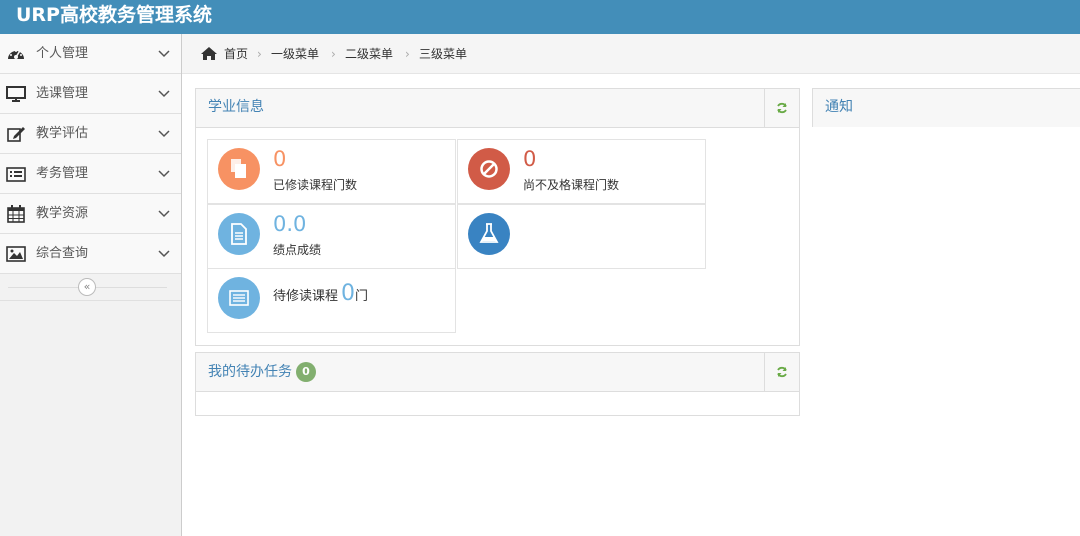  Describe the element at coordinates (581, 236) in the screenshot. I see `lab-card` at that location.